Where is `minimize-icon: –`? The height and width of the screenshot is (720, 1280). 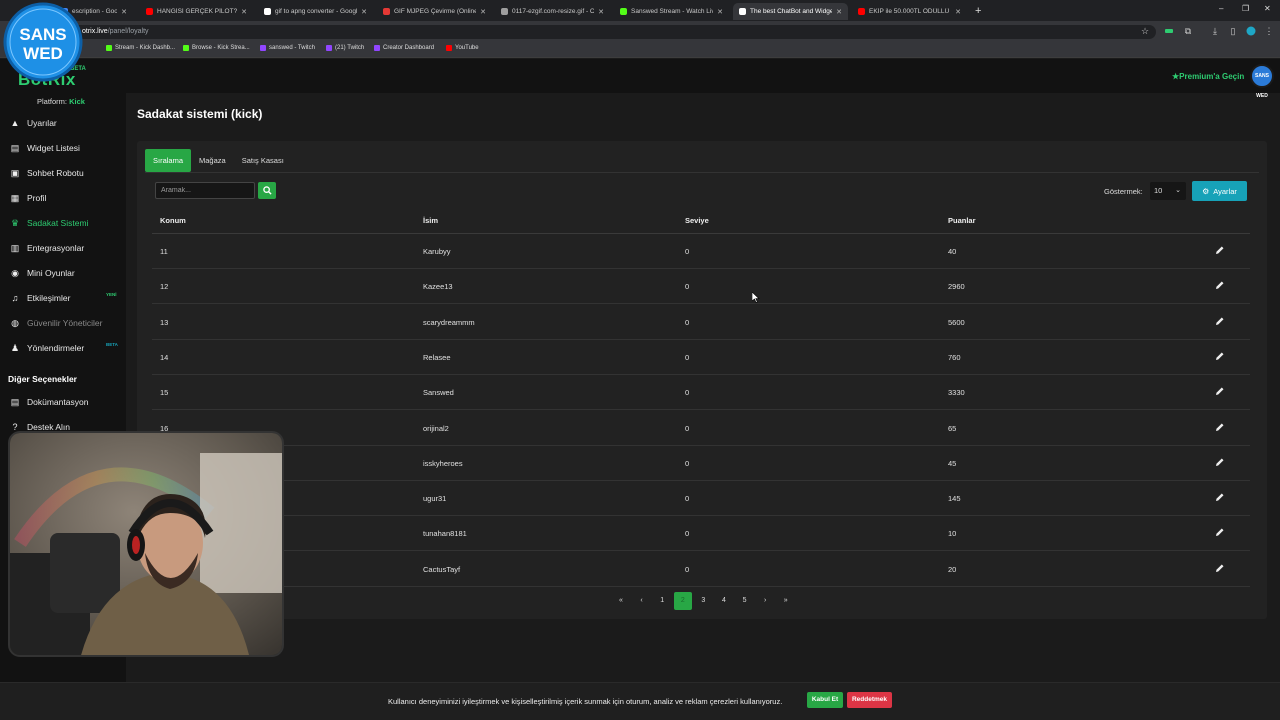 minimize-icon: – is located at coordinates (1221, 8).